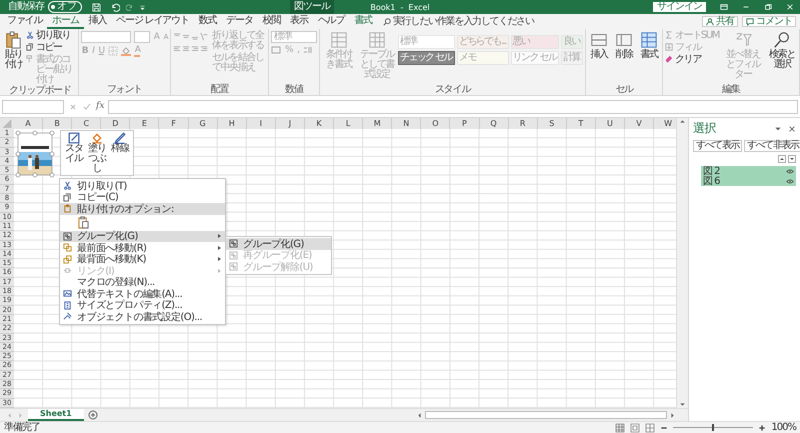 The width and height of the screenshot is (800, 433). Describe the element at coordinates (672, 415) in the screenshot. I see `scroll-right-icon` at that location.